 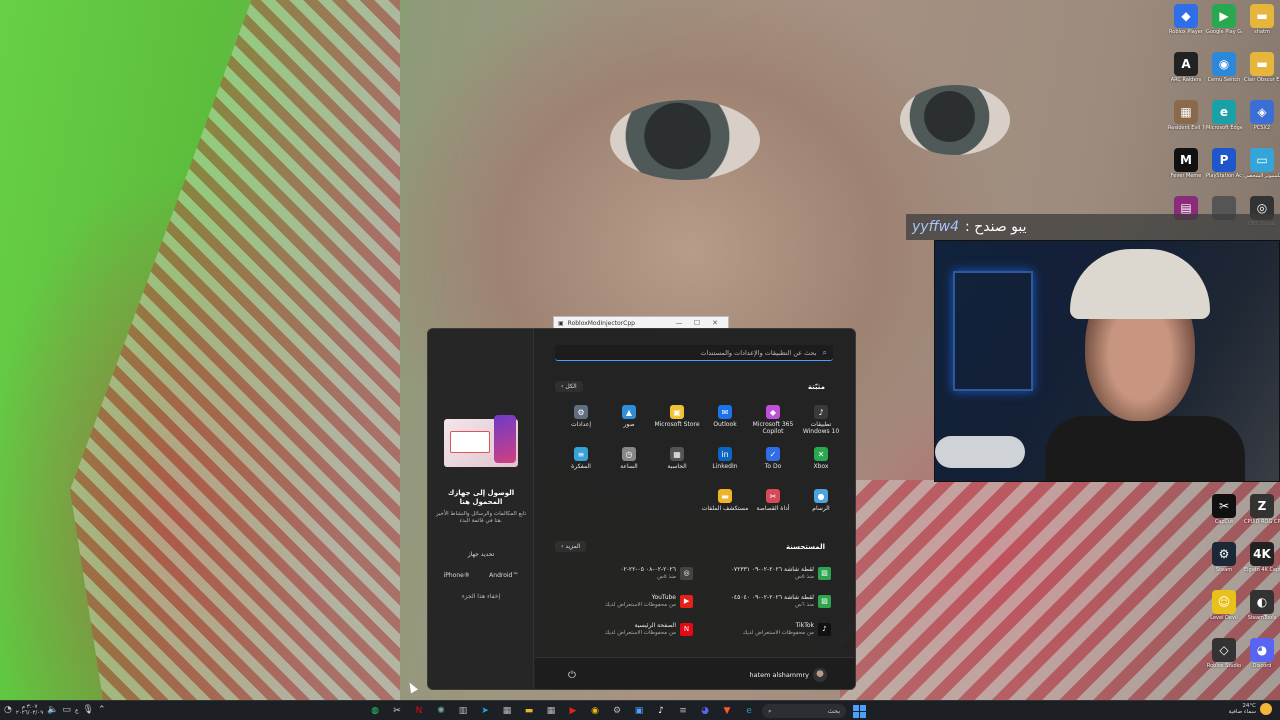 I want to click on close-button: ✕, so click(x=715, y=323).